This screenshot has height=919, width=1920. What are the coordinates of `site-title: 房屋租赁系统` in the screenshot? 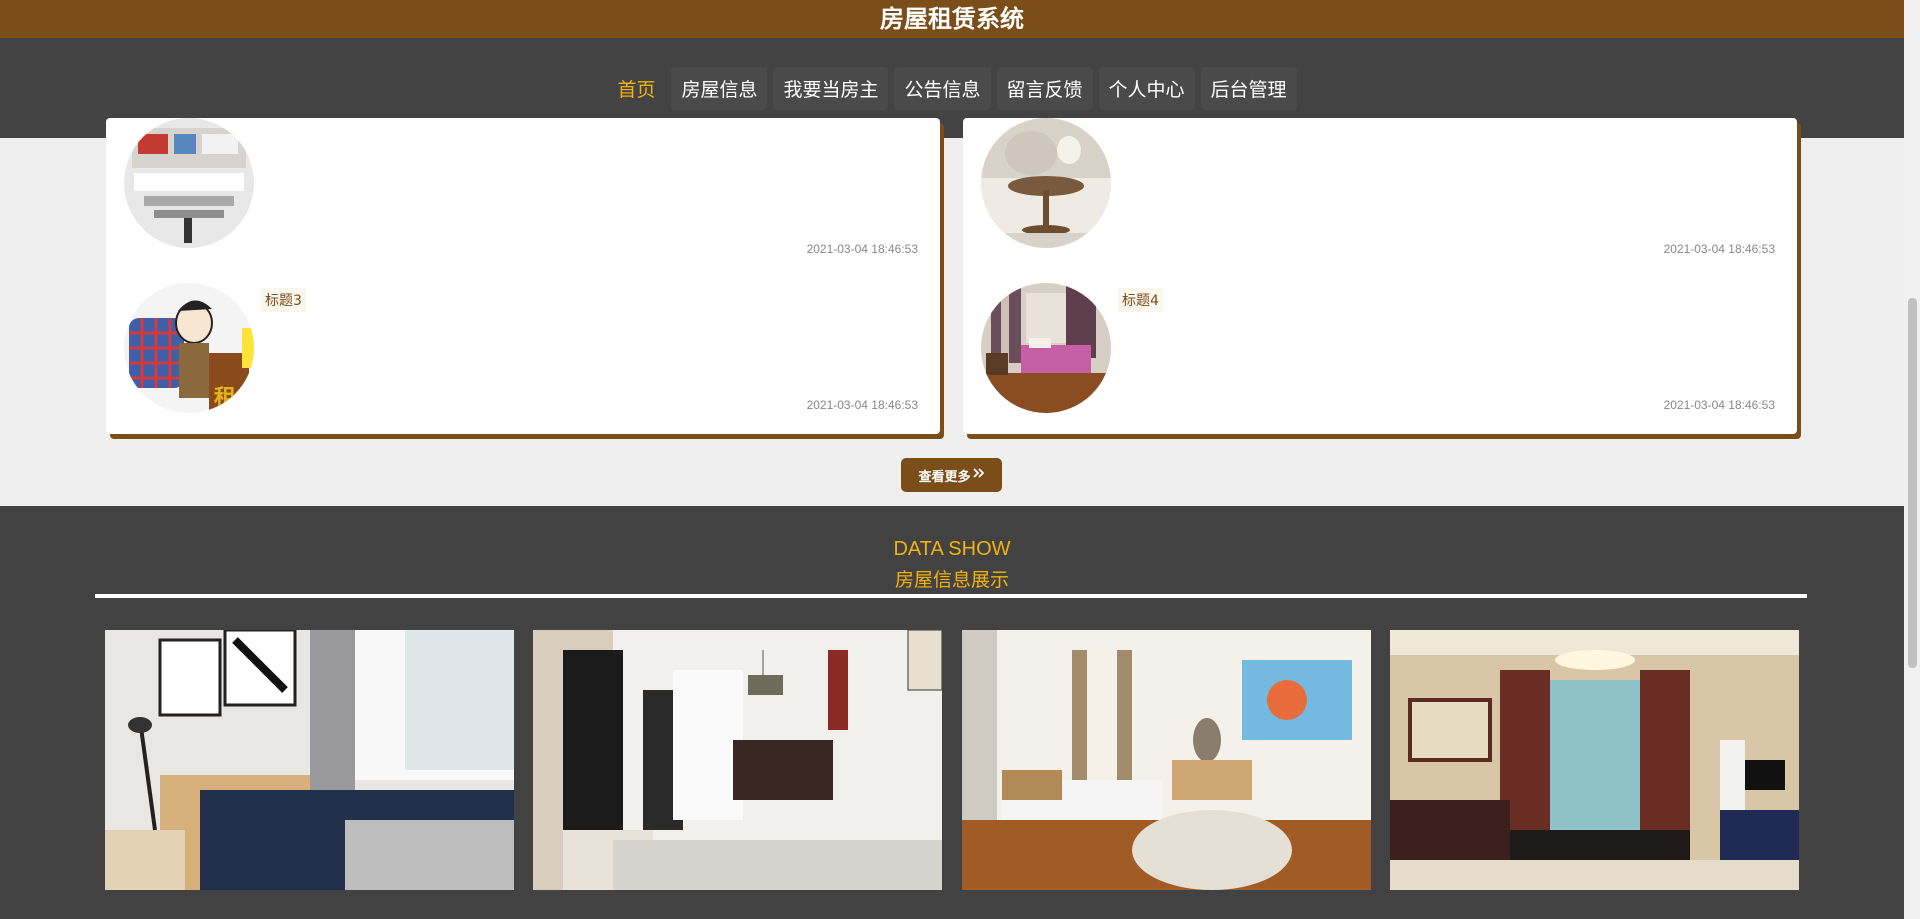 It's located at (952, 19).